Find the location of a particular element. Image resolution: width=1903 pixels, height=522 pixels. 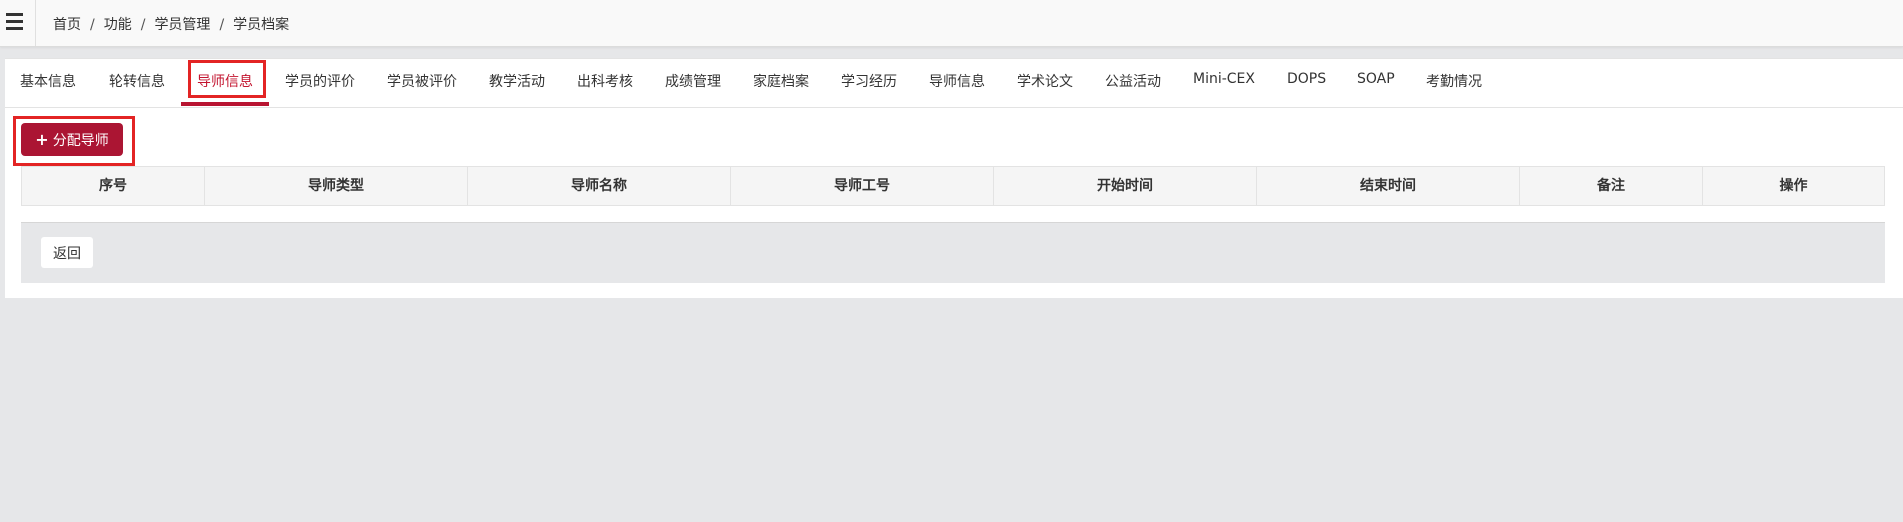

tab-academic-papers: 学术论文 is located at coordinates (1045, 86).